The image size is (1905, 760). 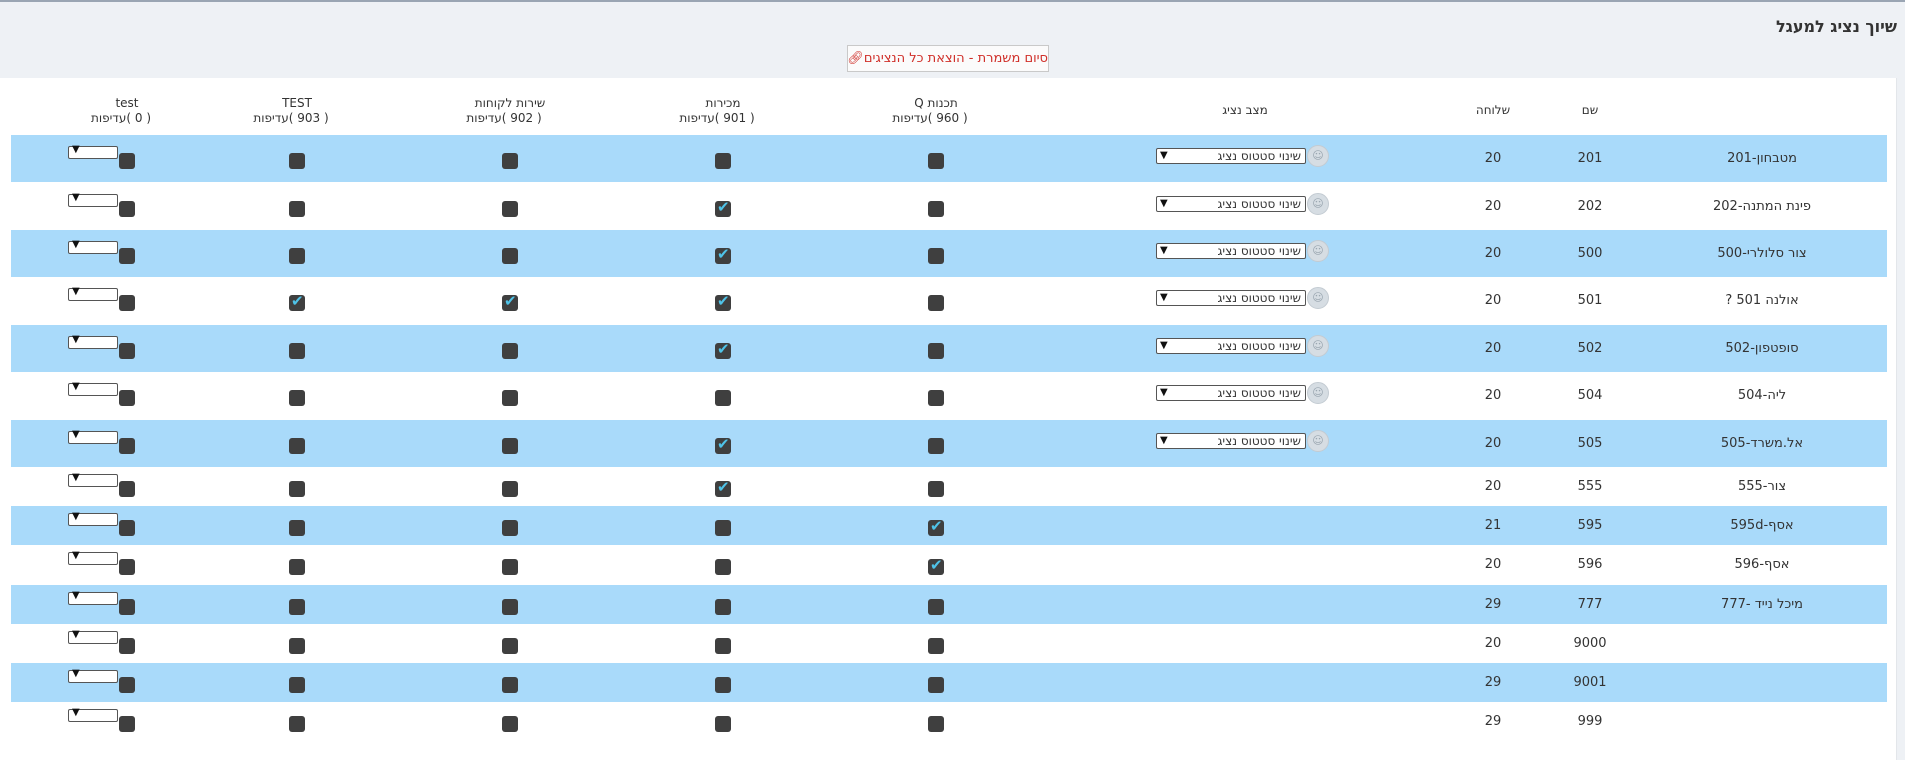 What do you see at coordinates (947, 118) in the screenshot?
I see `queue-count: ( 960 )` at bounding box center [947, 118].